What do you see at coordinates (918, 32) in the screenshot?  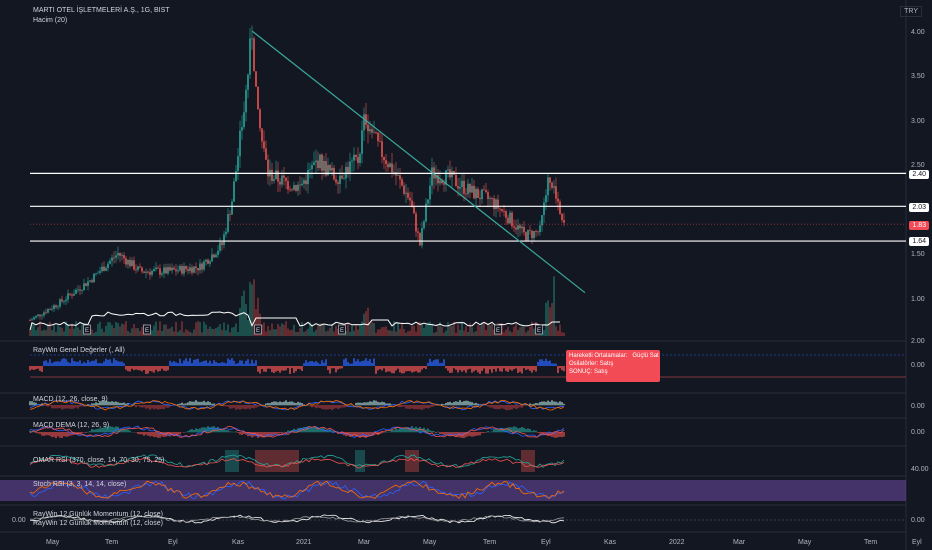 I see `price-tick: 4.00` at bounding box center [918, 32].